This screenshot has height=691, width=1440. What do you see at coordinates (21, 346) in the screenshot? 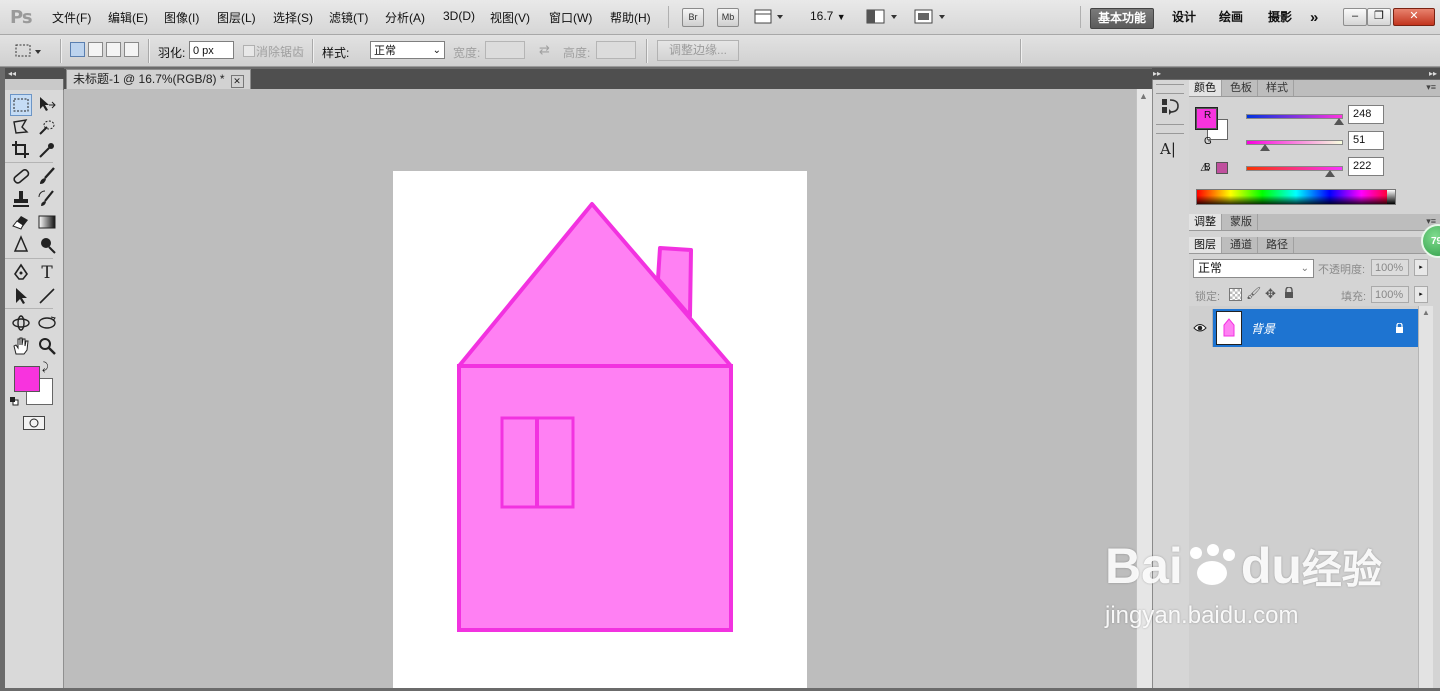
I see `hand-tool-icon` at bounding box center [21, 346].